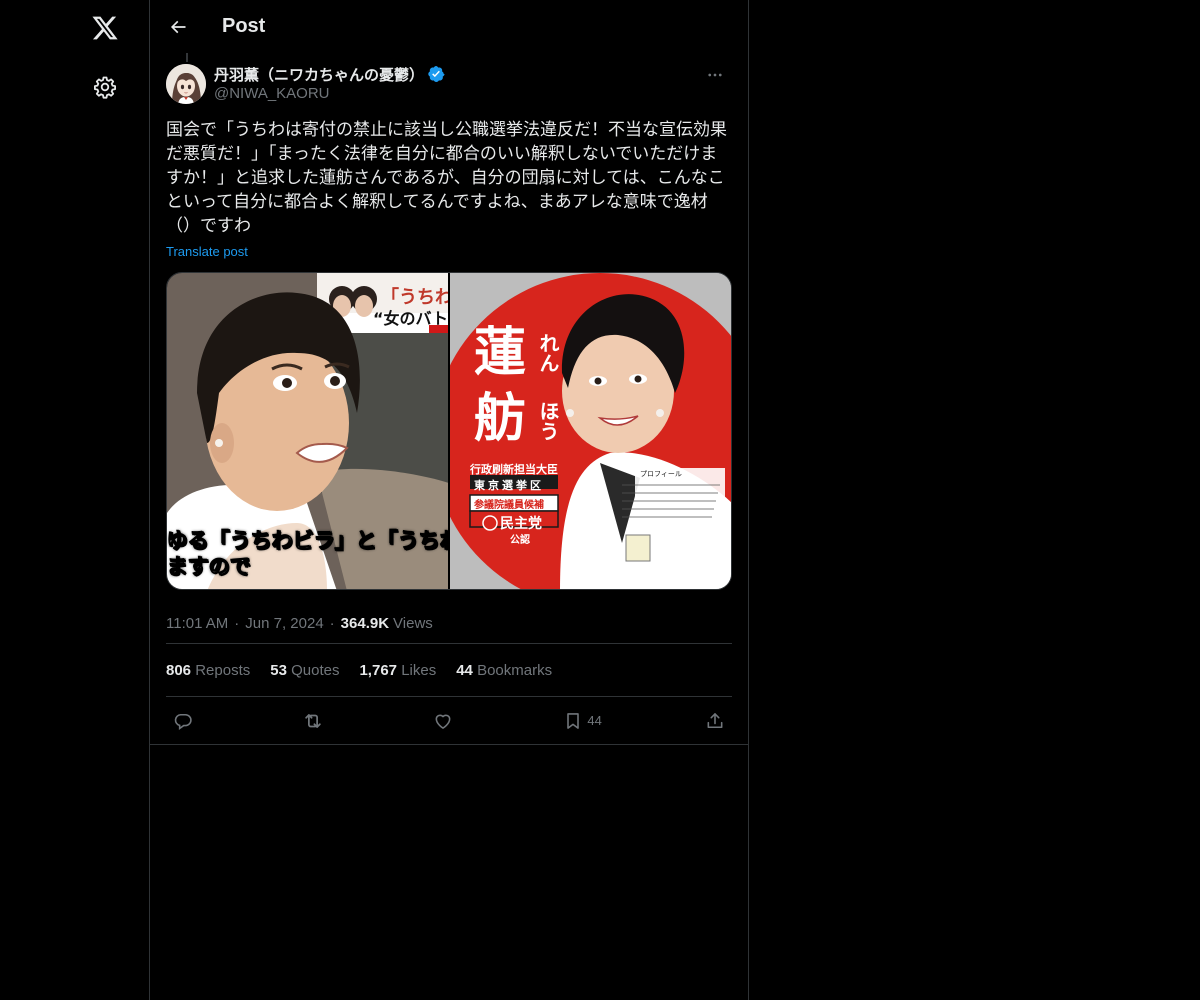 The width and height of the screenshot is (1200, 1000). Describe the element at coordinates (594, 720) in the screenshot. I see `bookmark-count: 44` at that location.